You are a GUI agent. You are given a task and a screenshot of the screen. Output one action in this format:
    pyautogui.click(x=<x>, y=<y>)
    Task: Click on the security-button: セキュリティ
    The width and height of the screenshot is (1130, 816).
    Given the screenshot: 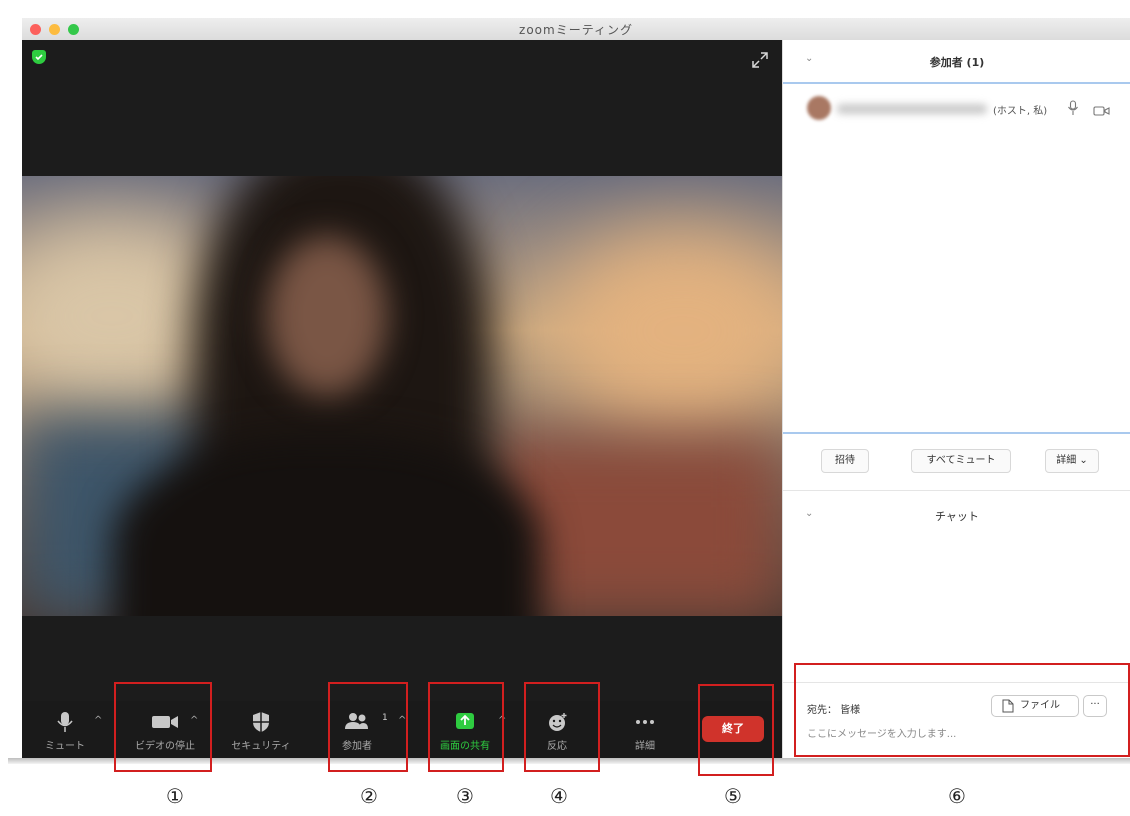 What is the action you would take?
    pyautogui.click(x=261, y=729)
    